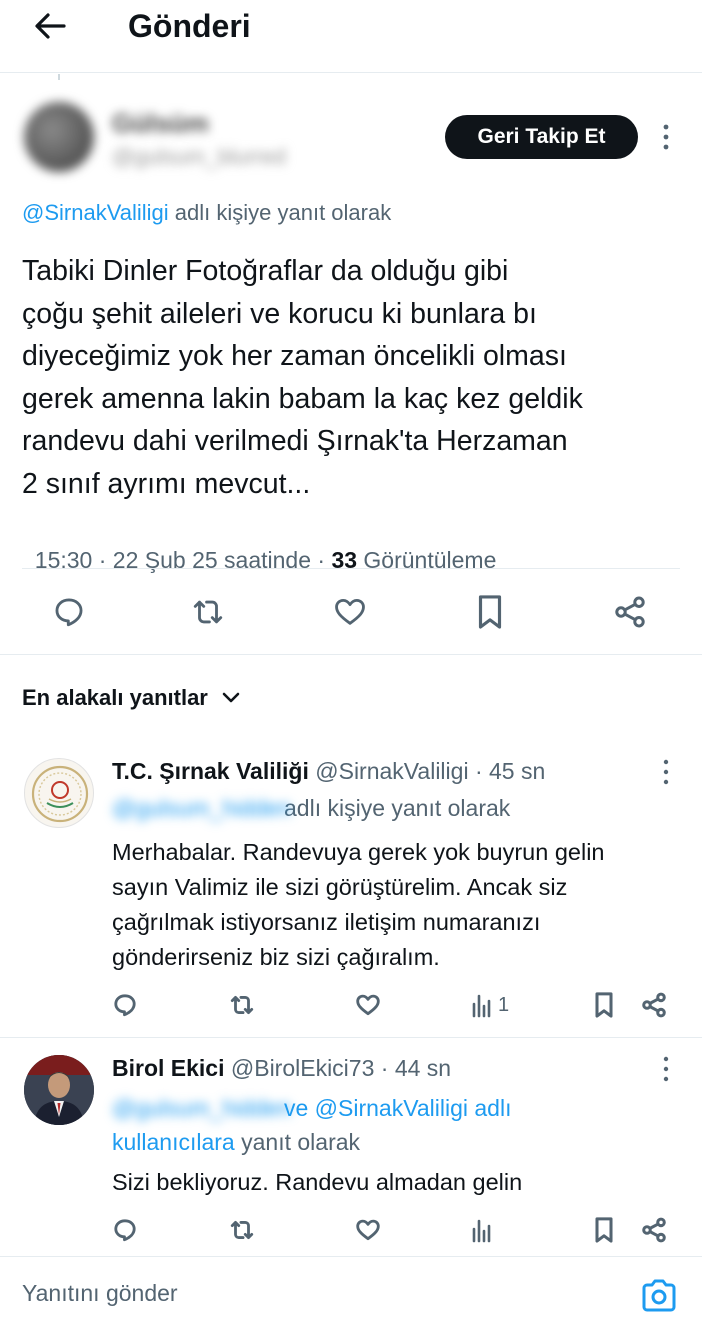 The width and height of the screenshot is (702, 1328). I want to click on author-name: Gülsüm, so click(160, 123).